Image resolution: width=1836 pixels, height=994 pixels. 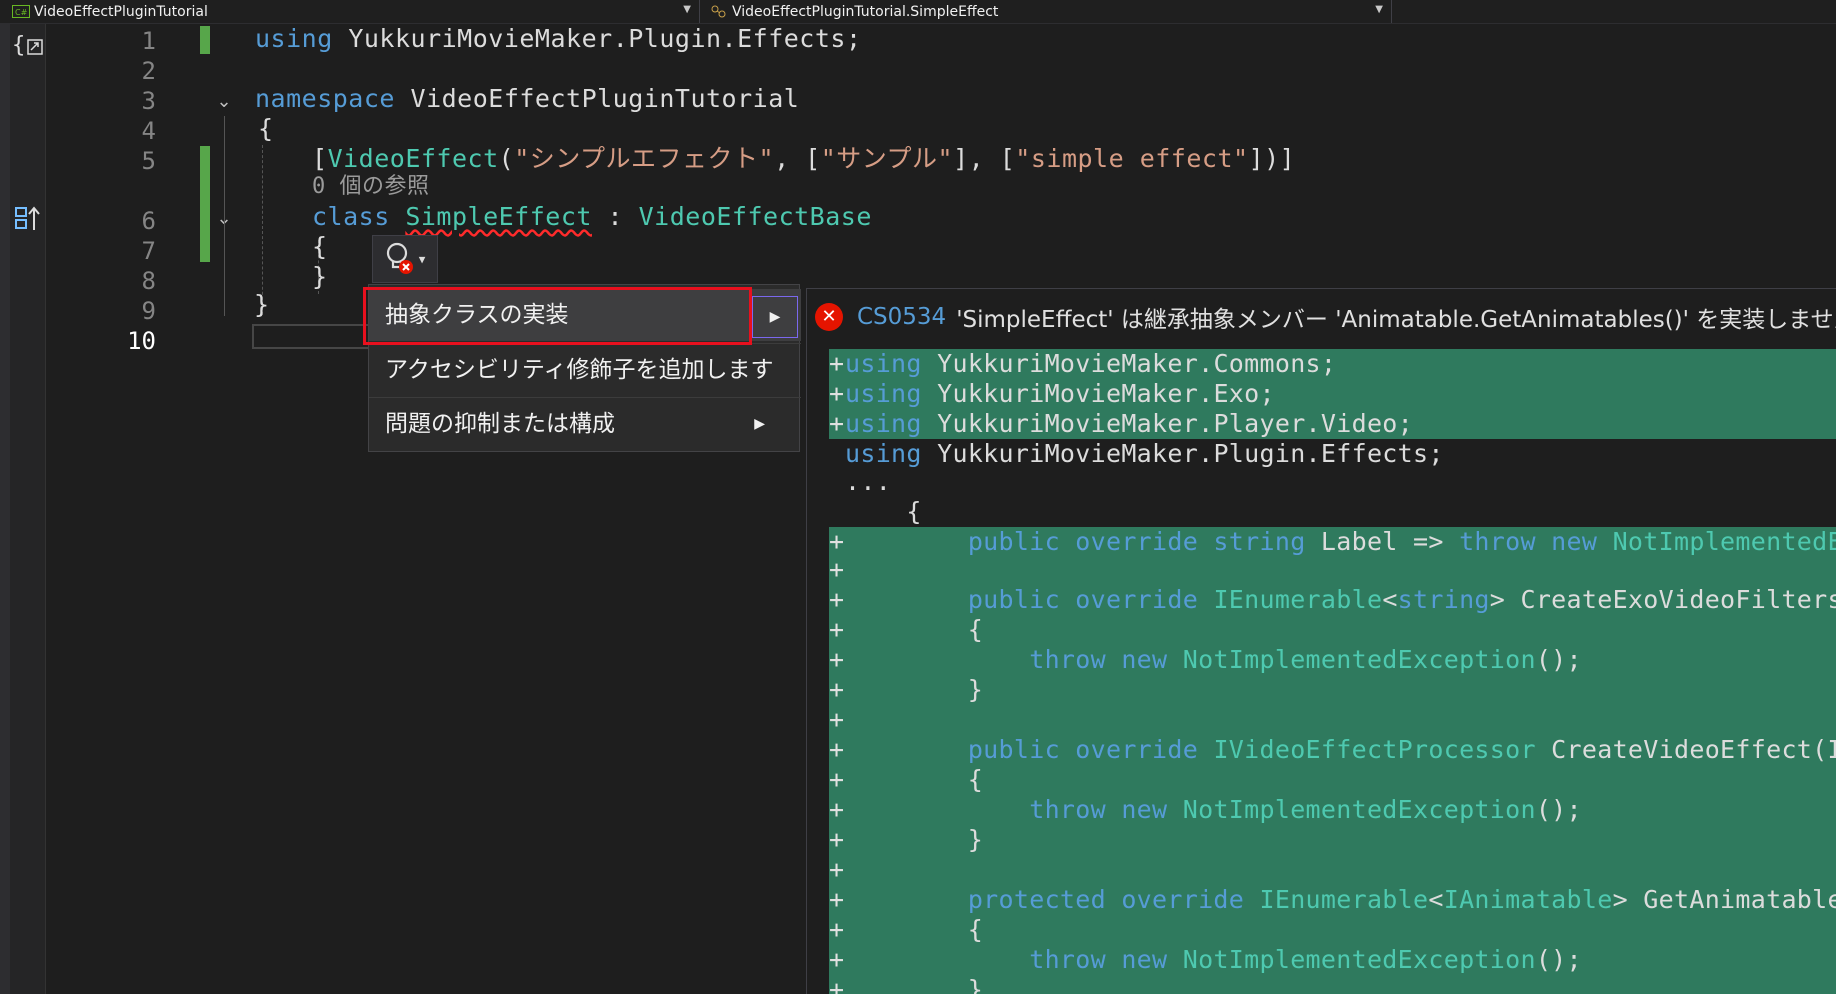 What do you see at coordinates (1132, 158) in the screenshot?
I see `string-literal: "simple effect"` at bounding box center [1132, 158].